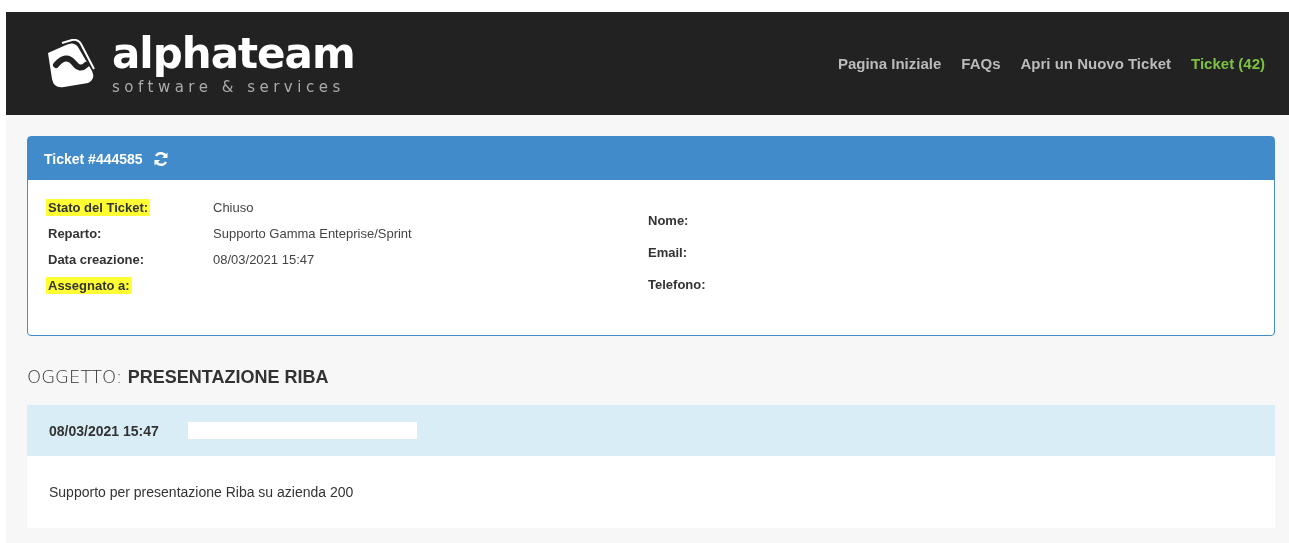 The image size is (1289, 543). I want to click on field-label: Email:, so click(667, 252).